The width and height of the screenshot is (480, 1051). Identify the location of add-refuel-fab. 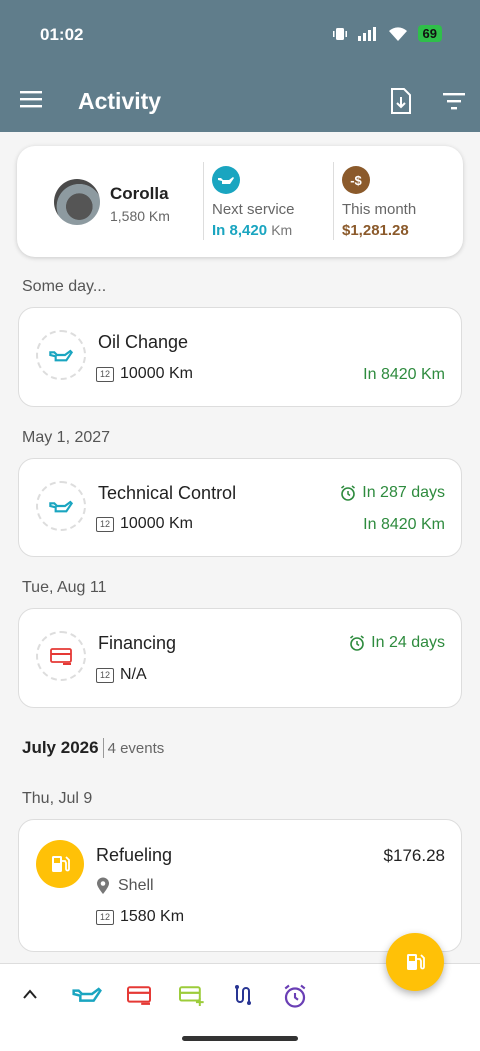
(415, 962).